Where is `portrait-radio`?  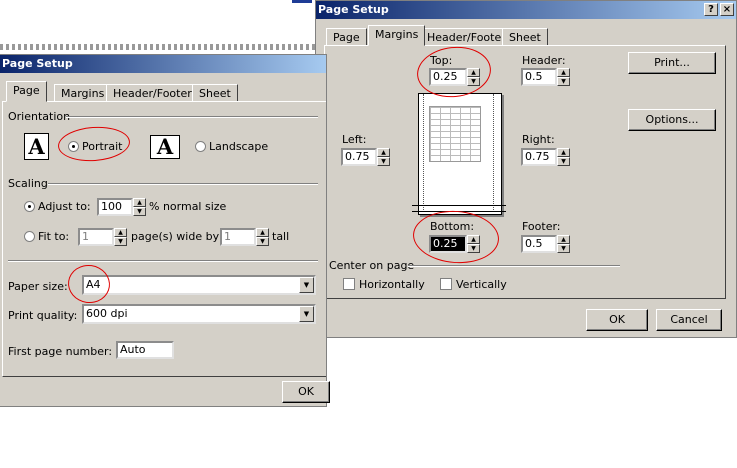 portrait-radio is located at coordinates (73, 146).